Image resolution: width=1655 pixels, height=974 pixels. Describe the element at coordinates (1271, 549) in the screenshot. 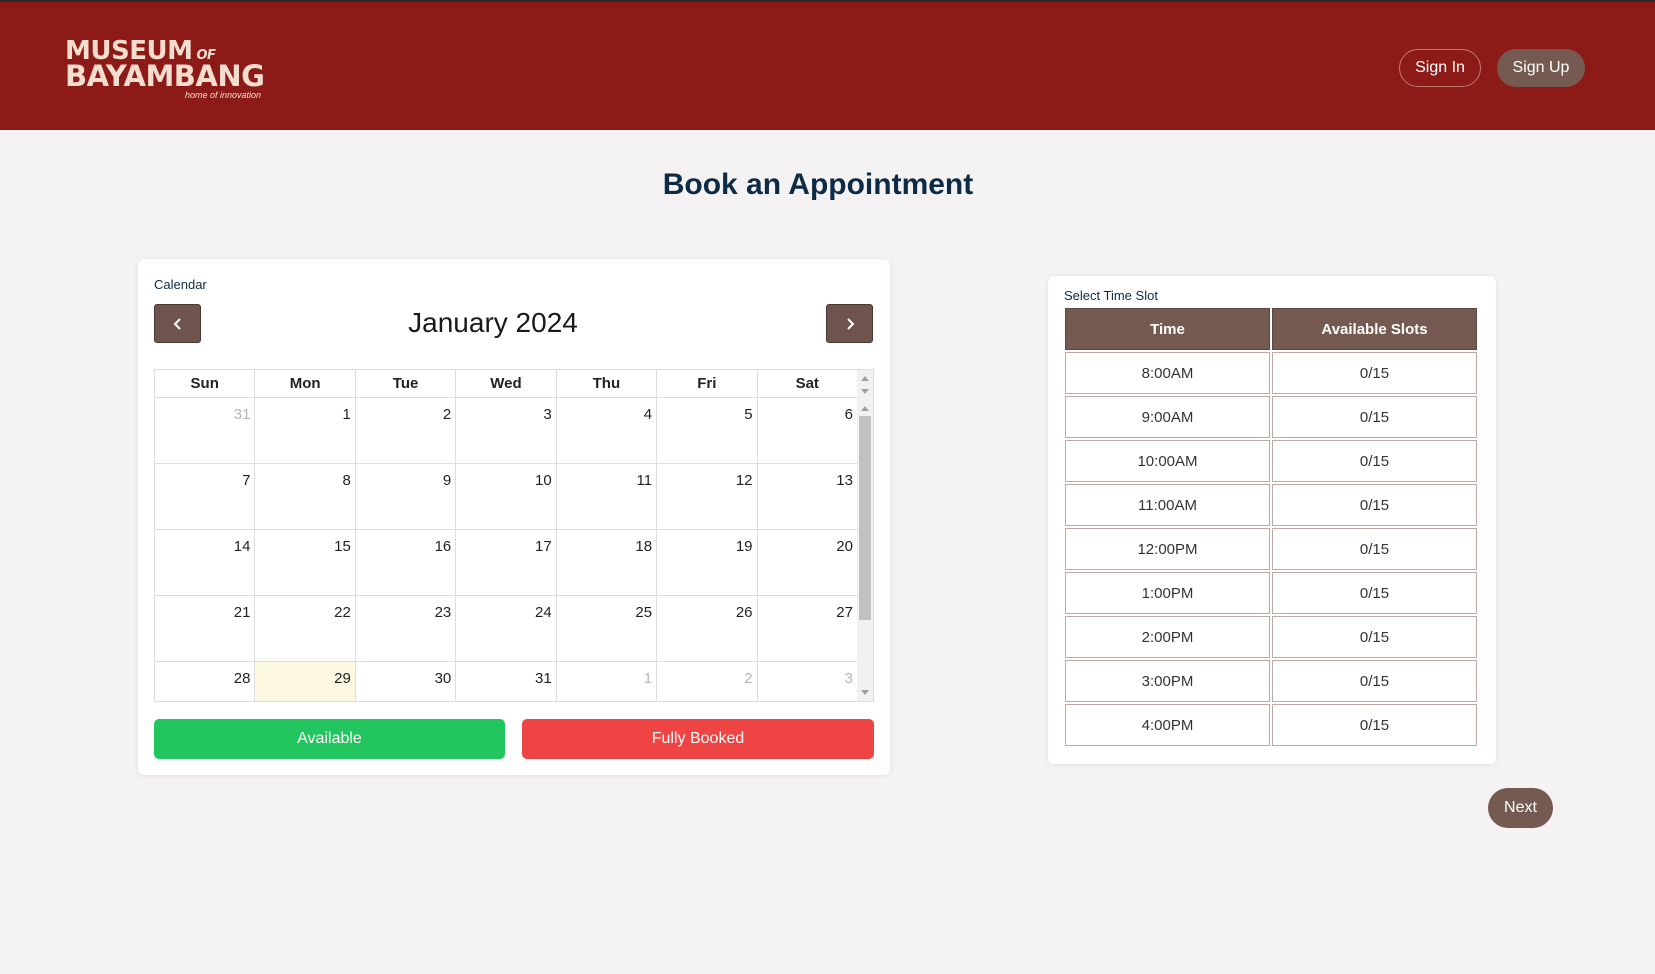

I see `table-row: 12:00PM 0/15` at that location.